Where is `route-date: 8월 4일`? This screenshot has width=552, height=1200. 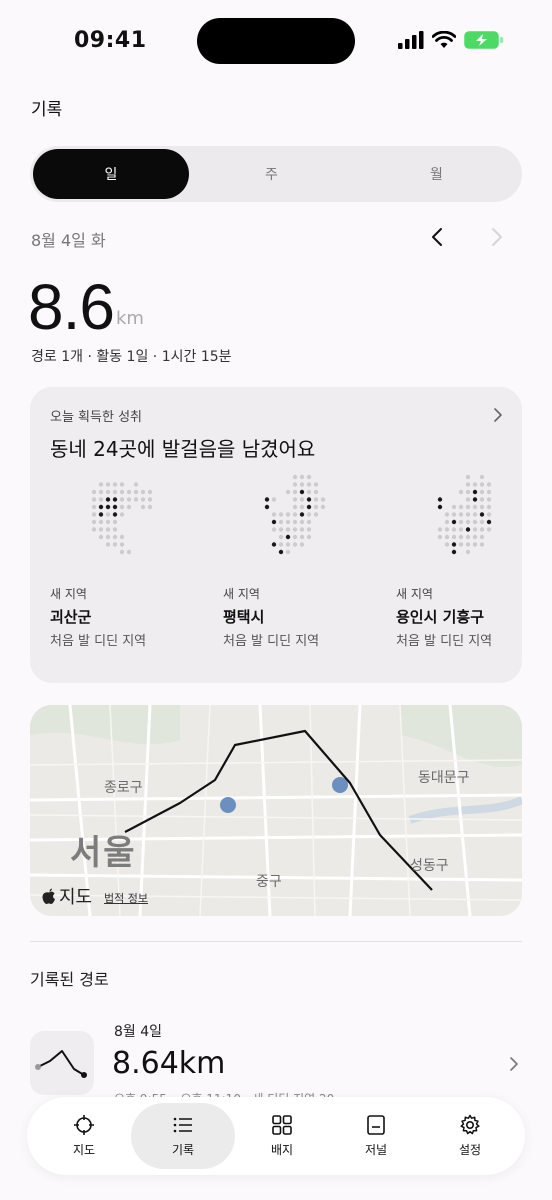
route-date: 8월 4일 is located at coordinates (138, 1032).